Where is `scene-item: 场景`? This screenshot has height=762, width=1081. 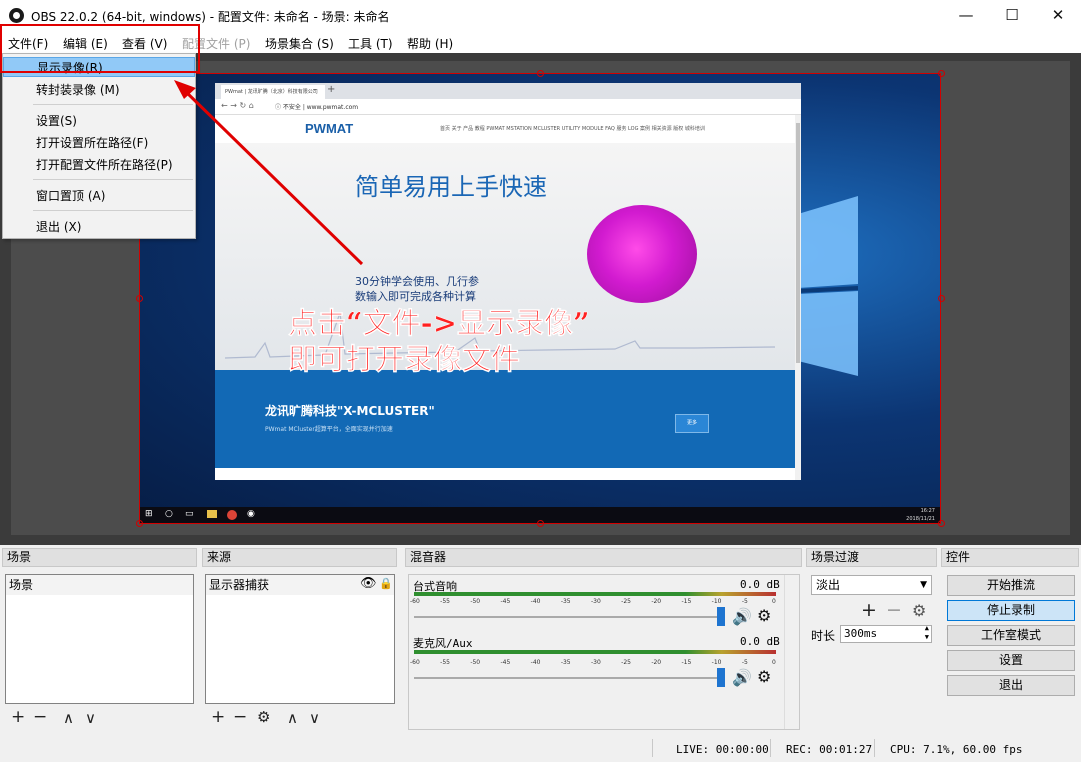
scene-item: 场景 is located at coordinates (99, 585).